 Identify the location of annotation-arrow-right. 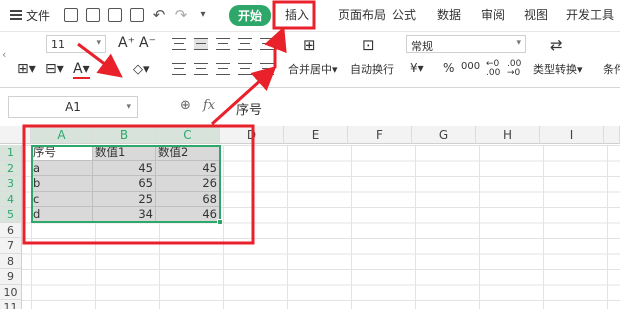
(243, 95).